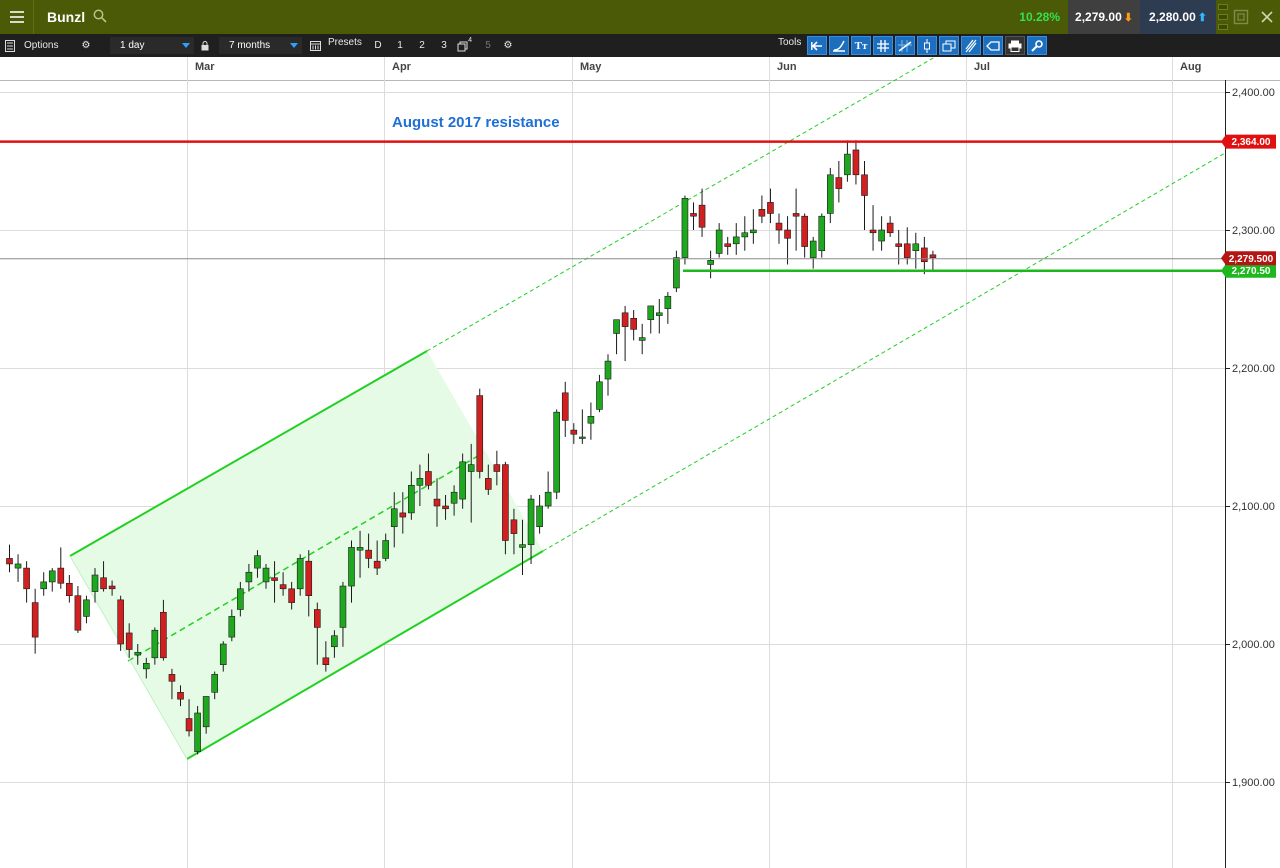 The height and width of the screenshot is (868, 1280). What do you see at coordinates (205, 45) in the screenshot?
I see `lock-icon` at bounding box center [205, 45].